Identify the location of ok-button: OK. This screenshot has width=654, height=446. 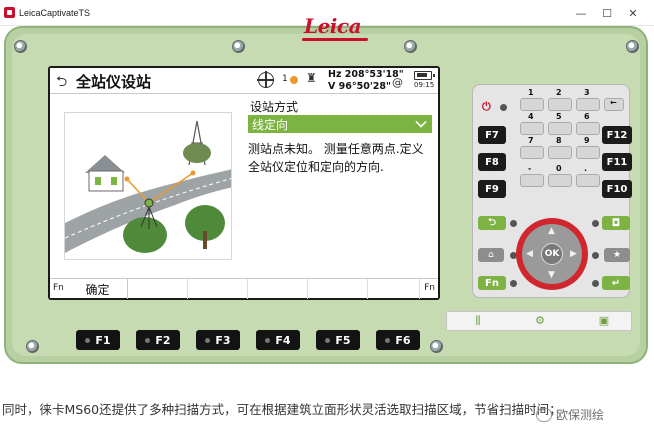
(552, 254).